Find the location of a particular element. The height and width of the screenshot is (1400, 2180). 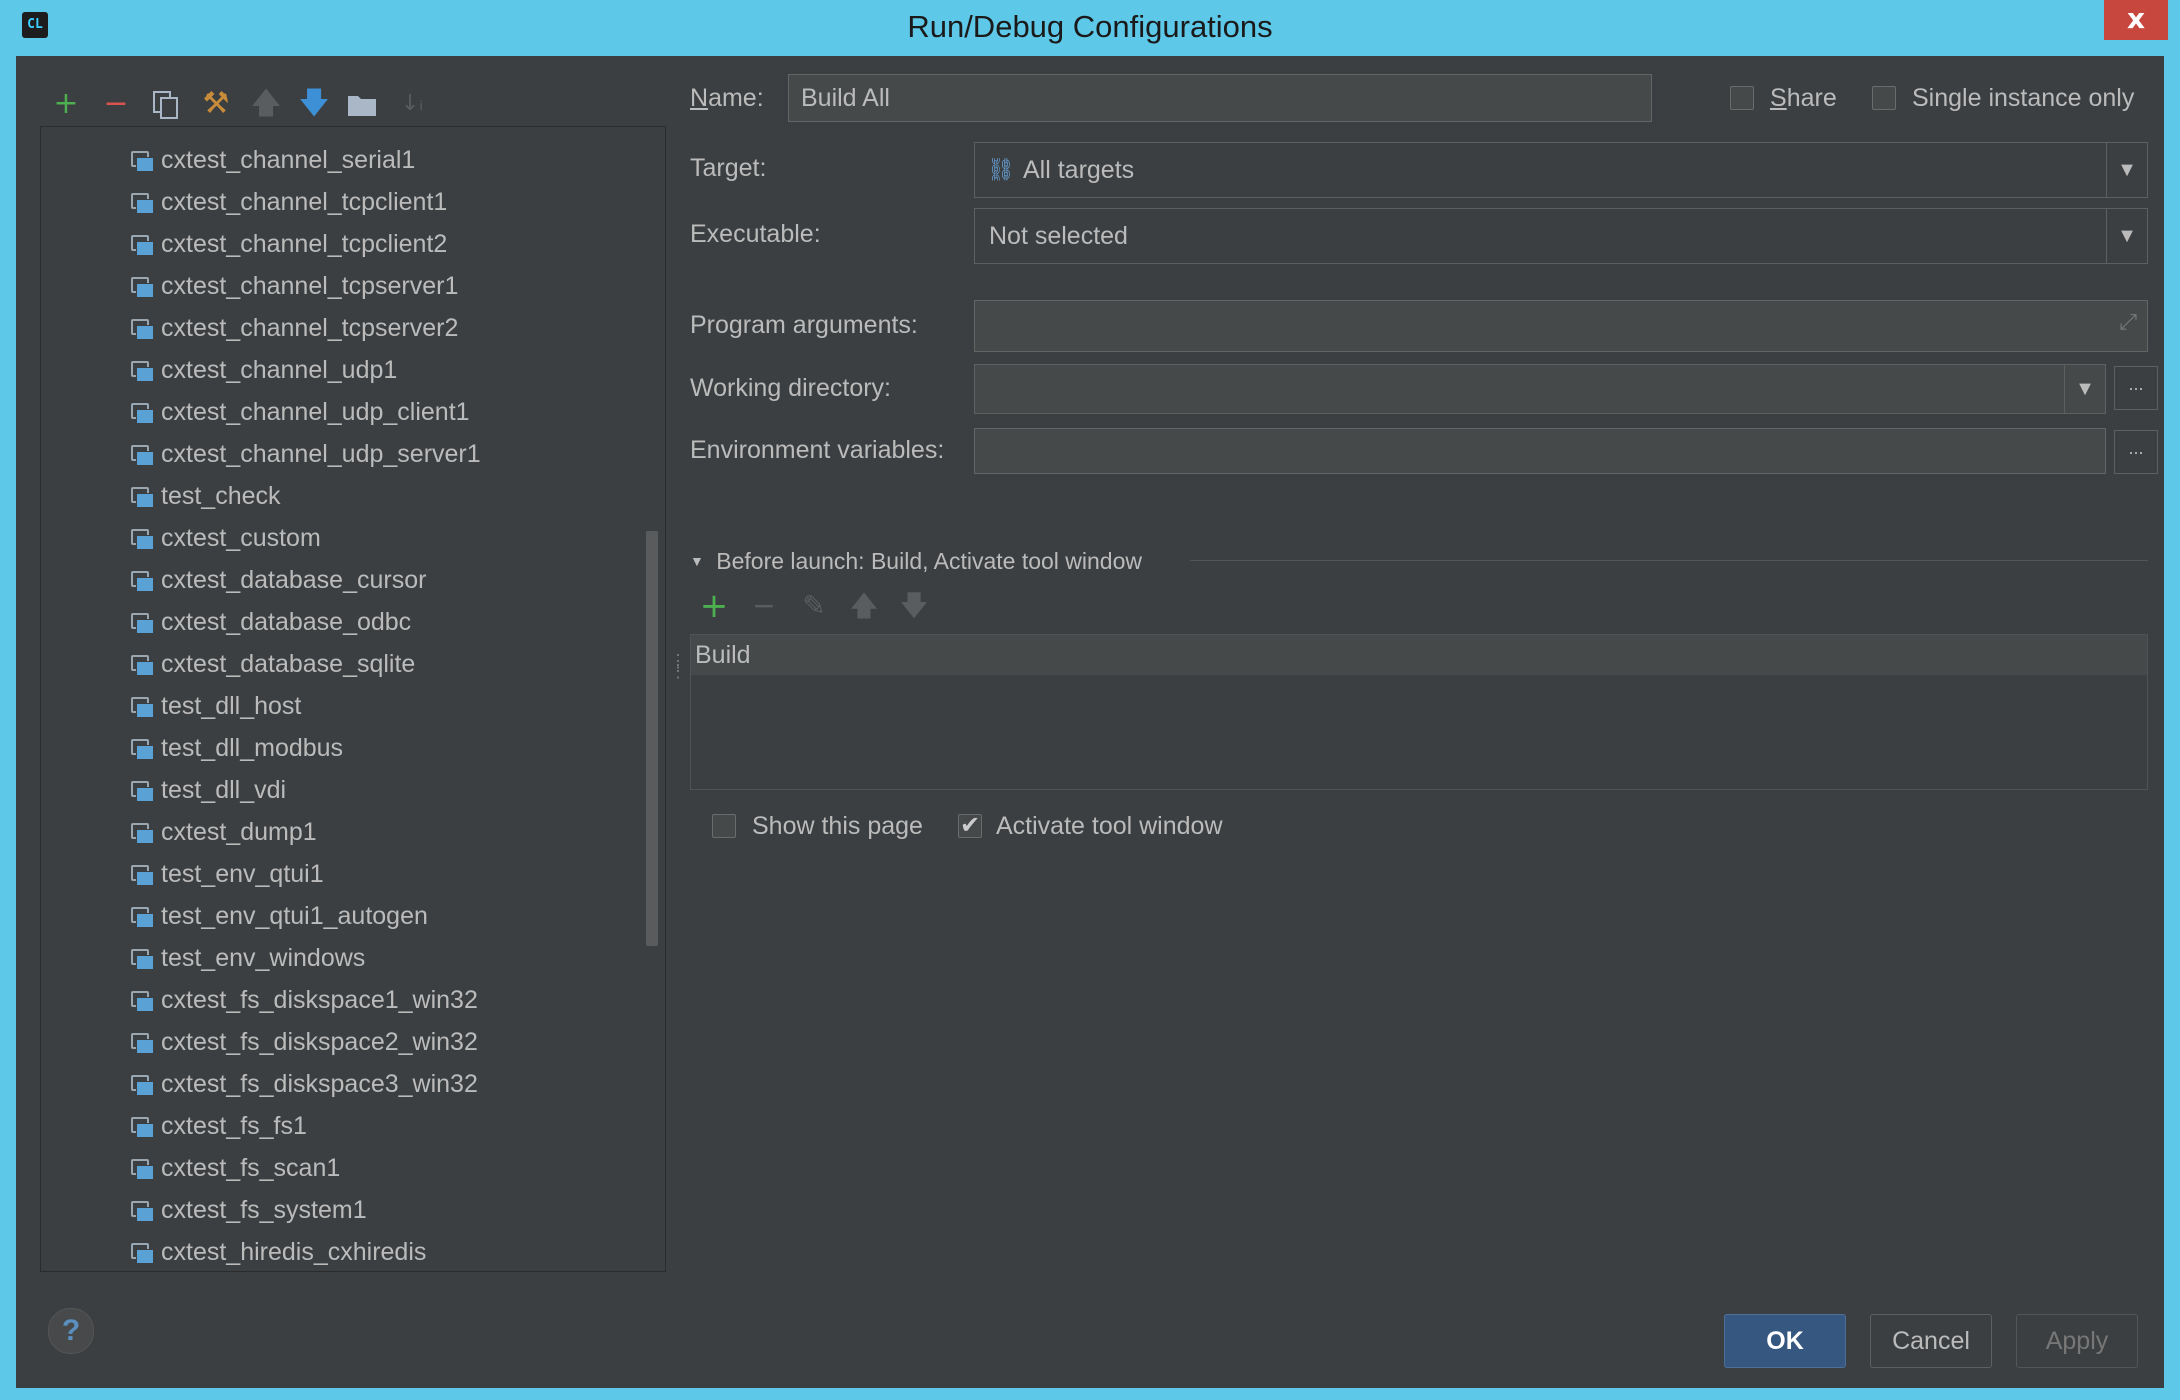

expand-icon: ⤢ is located at coordinates (2128, 322).